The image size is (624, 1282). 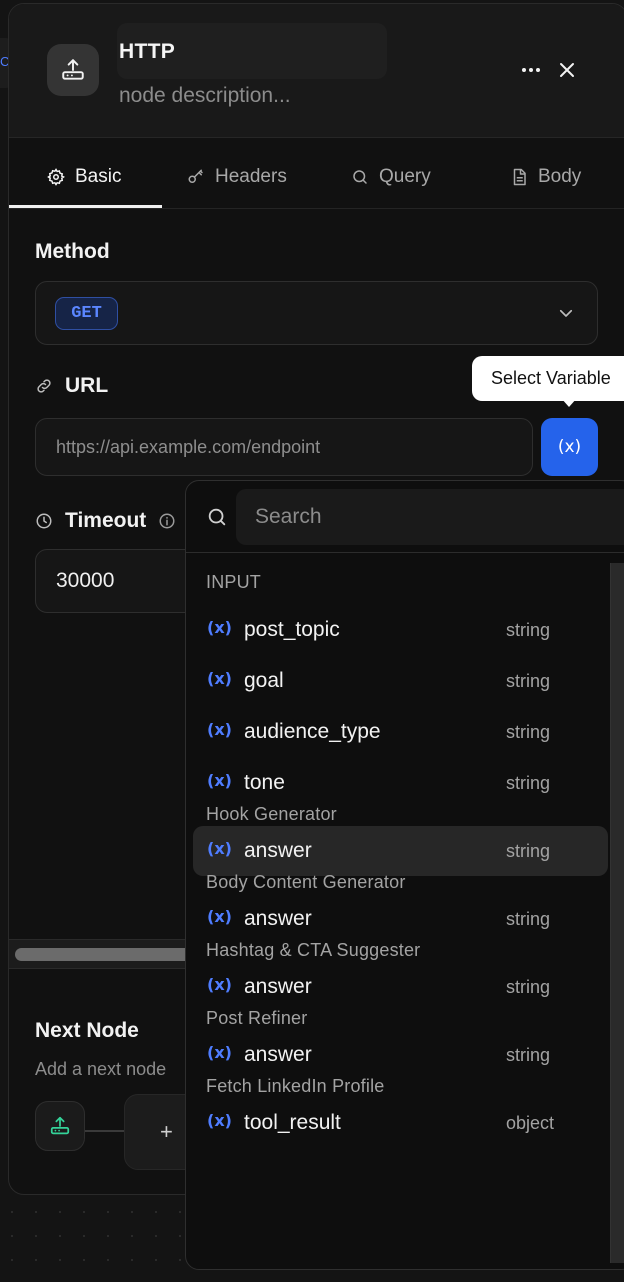 What do you see at coordinates (306, 882) in the screenshot?
I see `variable-group-label: Body Content Generator` at bounding box center [306, 882].